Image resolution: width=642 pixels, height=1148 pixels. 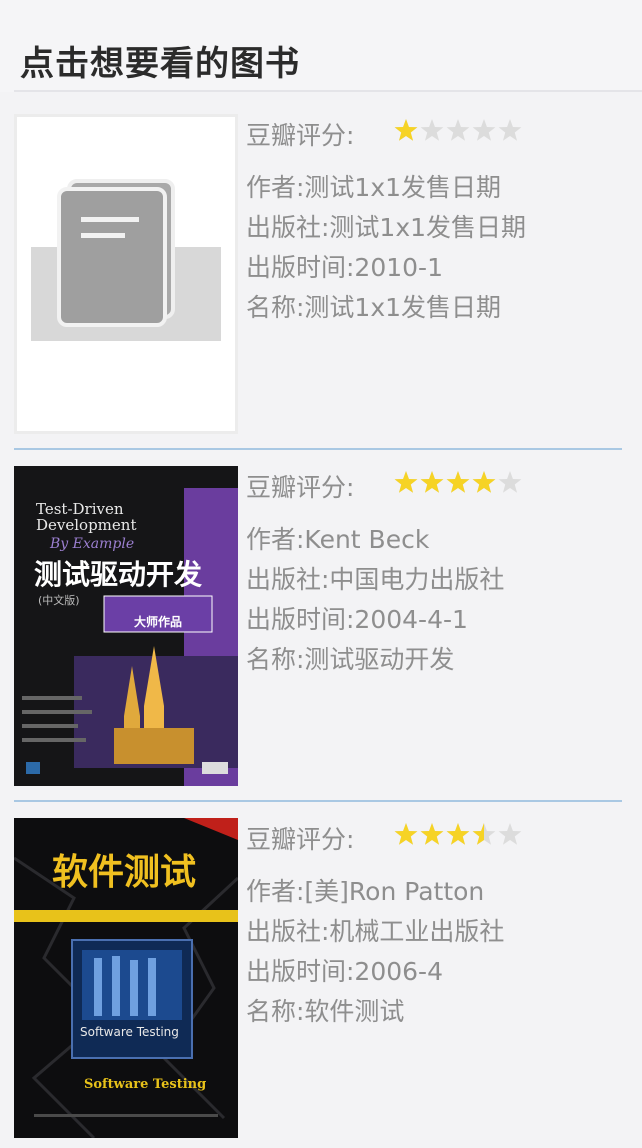 What do you see at coordinates (321, 46) in the screenshot?
I see `page-header: 点击想要看的图书` at bounding box center [321, 46].